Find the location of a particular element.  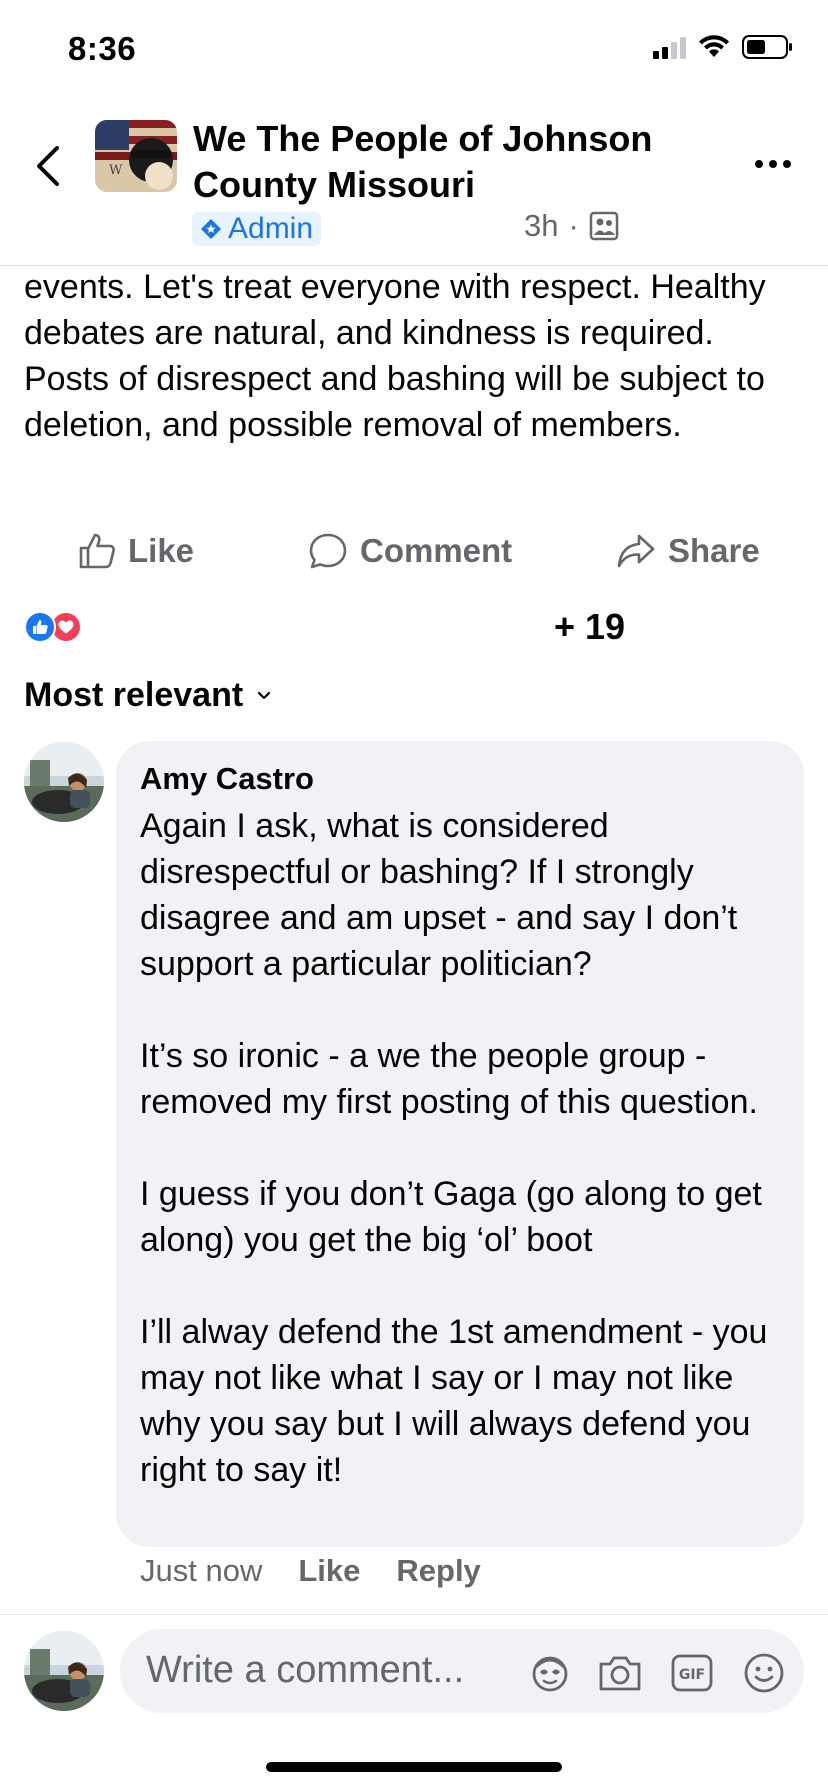

more-options-button is located at coordinates (773, 164).